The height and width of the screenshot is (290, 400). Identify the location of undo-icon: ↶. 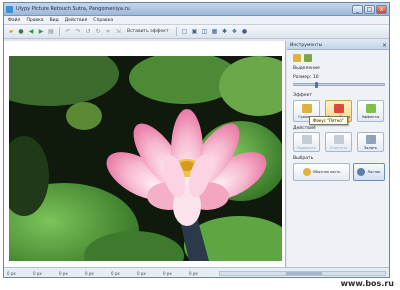
(68, 32).